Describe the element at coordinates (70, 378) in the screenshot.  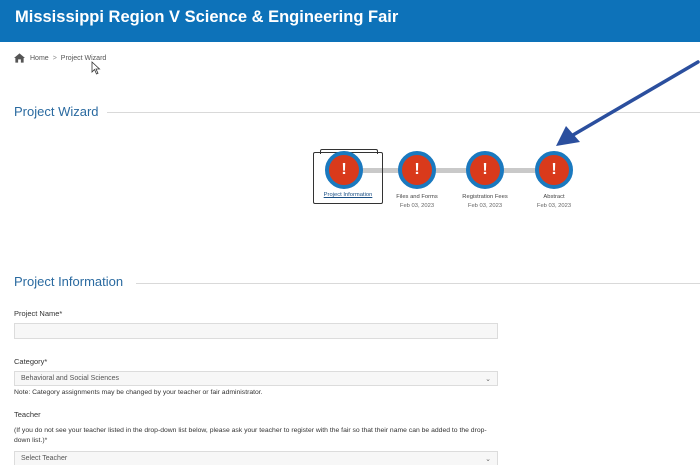
I see `category-selected-value: Behavioral and Social Sciences` at that location.